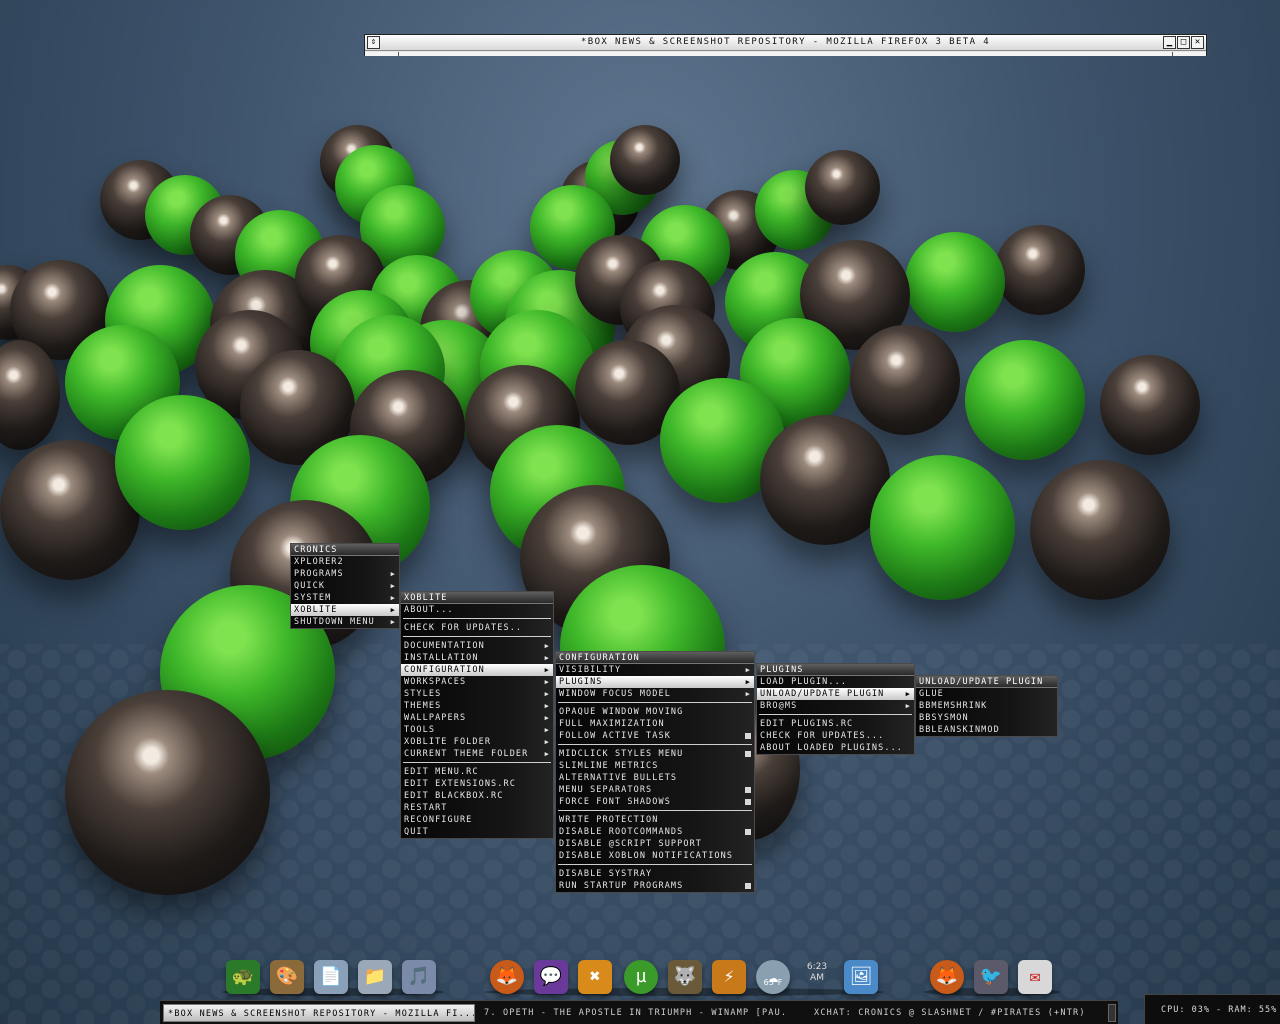  I want to click on menu-item-plugins: Plugins ▶, so click(655, 682).